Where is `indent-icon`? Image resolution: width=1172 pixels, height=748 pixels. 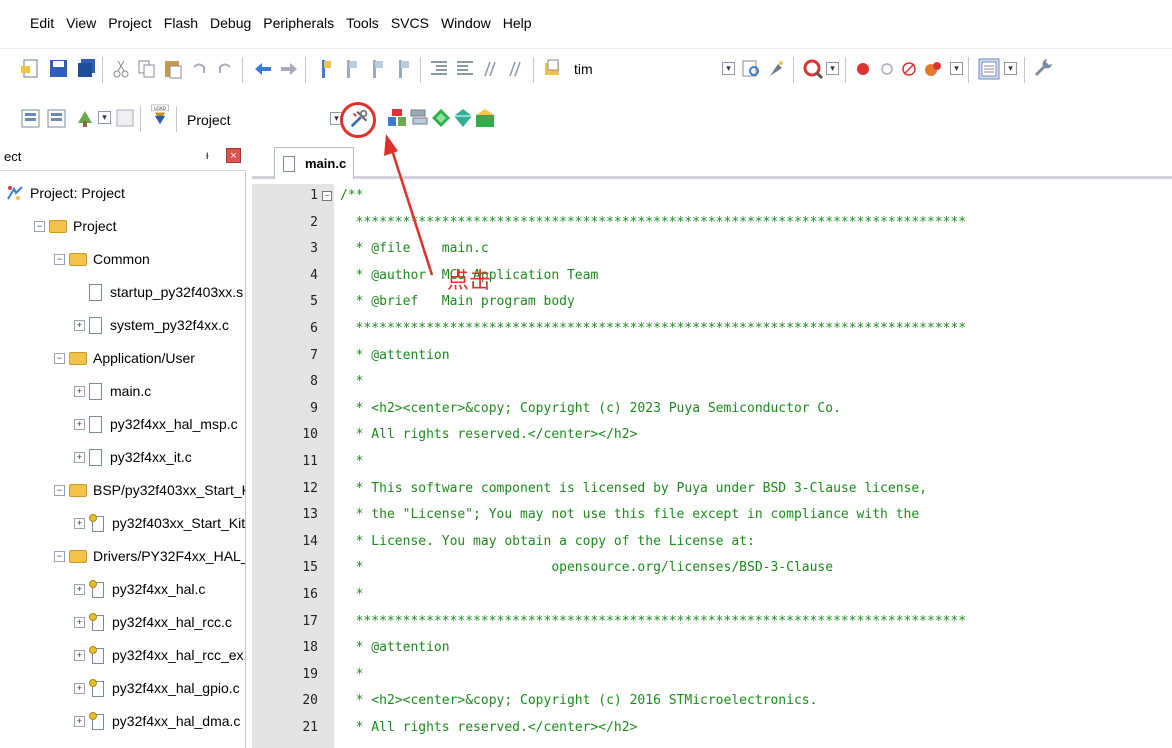
indent-icon is located at coordinates (439, 69).